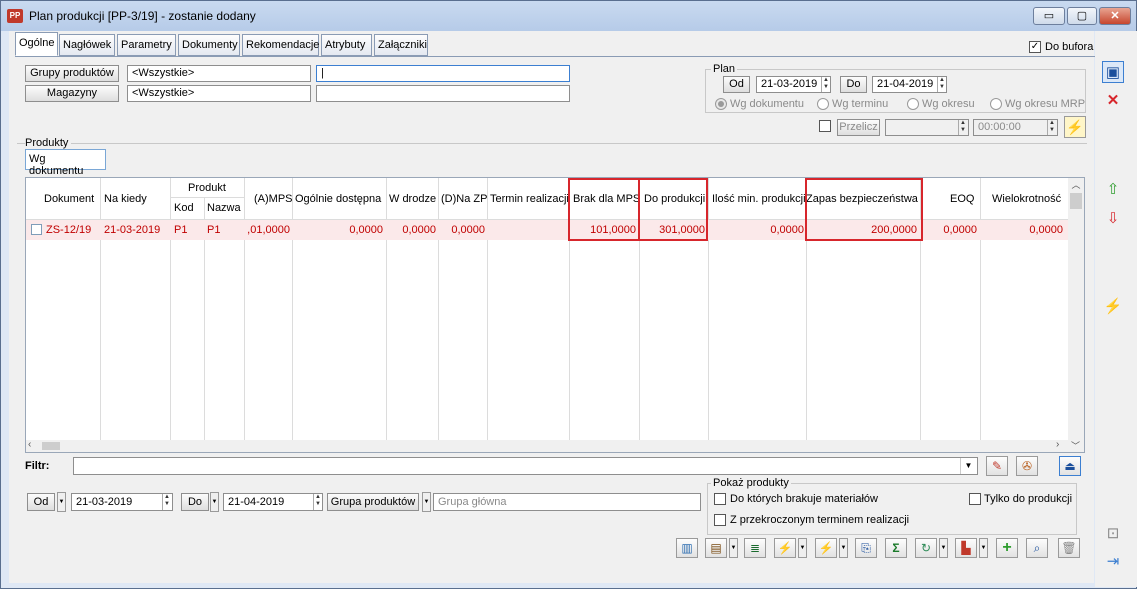  I want to click on radio-wg-okresu-mrp, so click(996, 104).